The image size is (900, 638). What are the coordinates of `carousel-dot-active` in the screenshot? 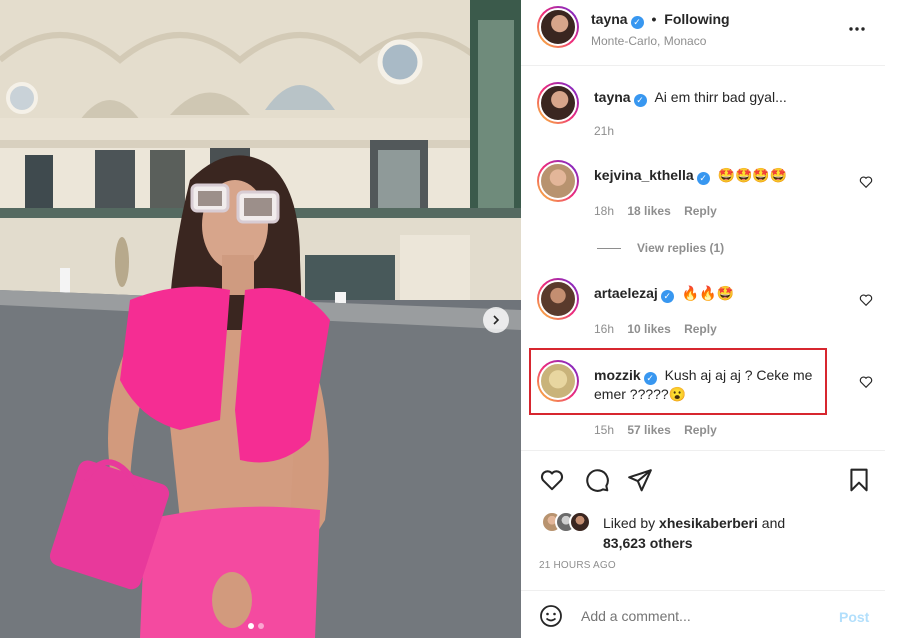 It's located at (251, 626).